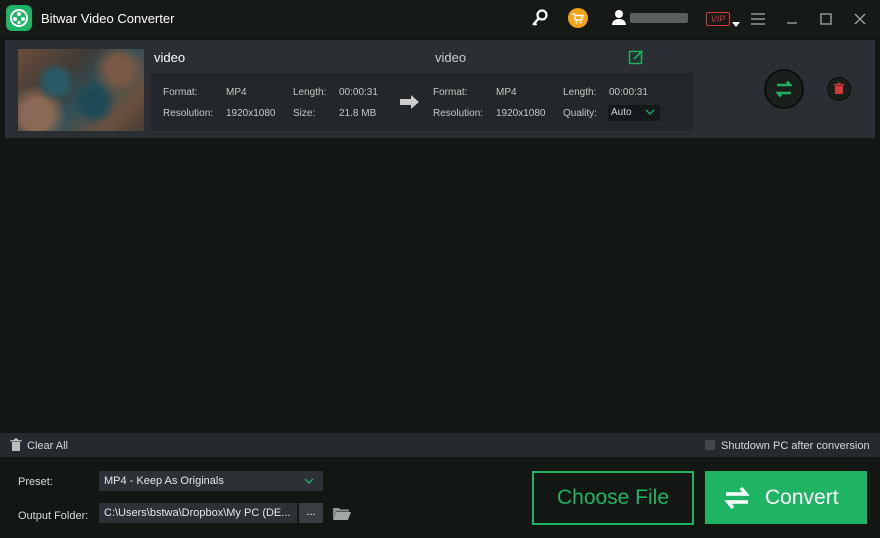  I want to click on vip-badge: VIP, so click(718, 19).